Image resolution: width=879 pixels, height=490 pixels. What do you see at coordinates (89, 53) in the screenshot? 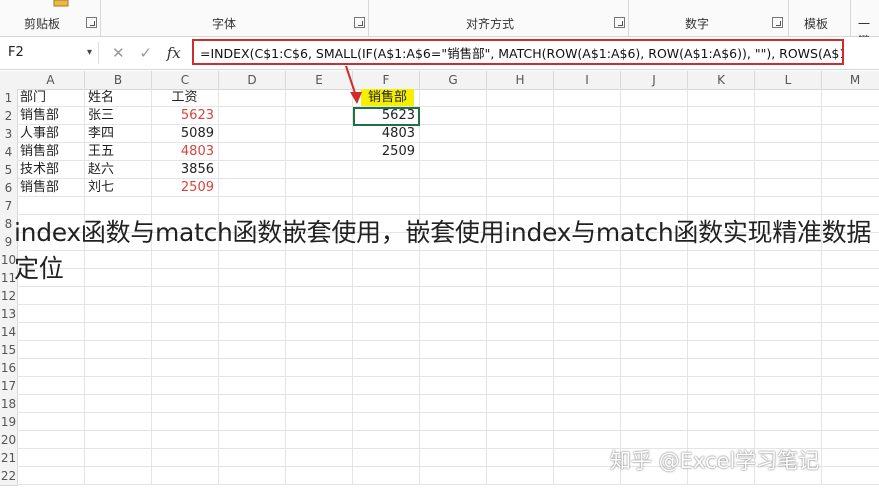
I see `chevron-down-icon: ▾` at bounding box center [89, 53].